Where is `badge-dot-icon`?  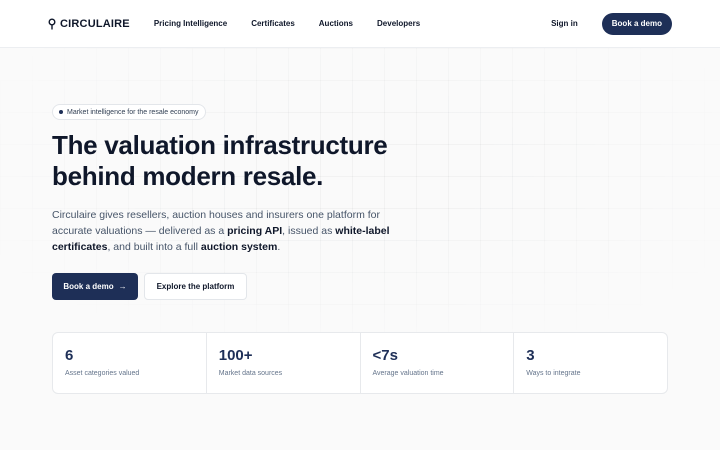
badge-dot-icon is located at coordinates (61, 112).